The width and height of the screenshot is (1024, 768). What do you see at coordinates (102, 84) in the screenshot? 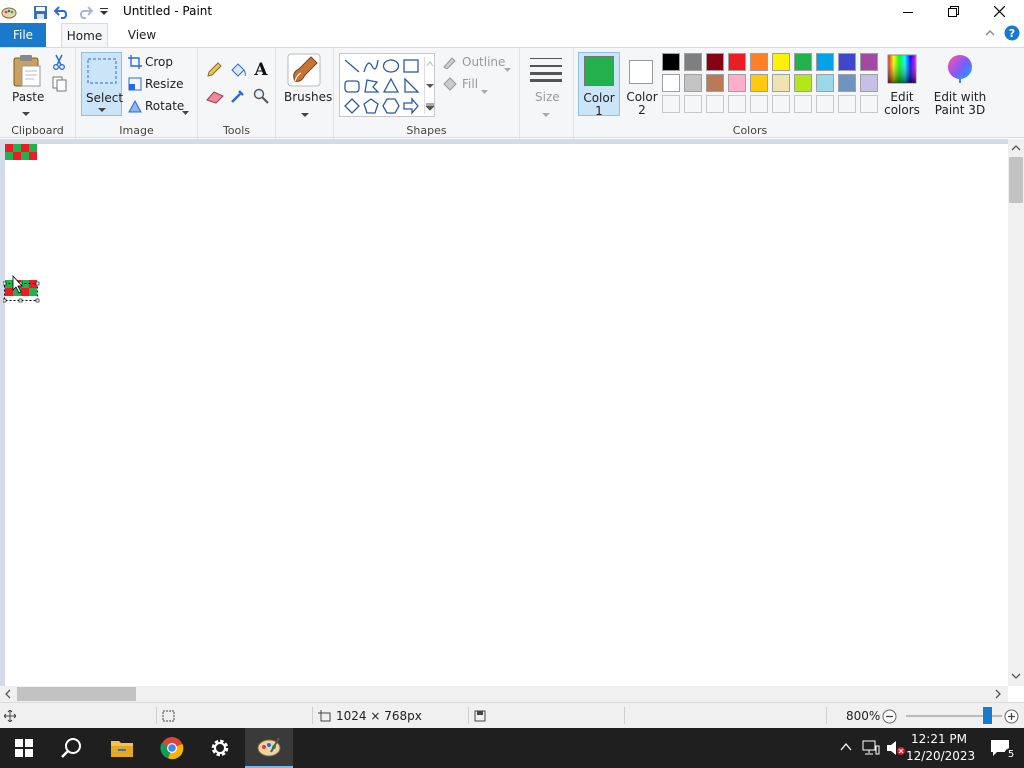
I see `select-button: Select` at bounding box center [102, 84].